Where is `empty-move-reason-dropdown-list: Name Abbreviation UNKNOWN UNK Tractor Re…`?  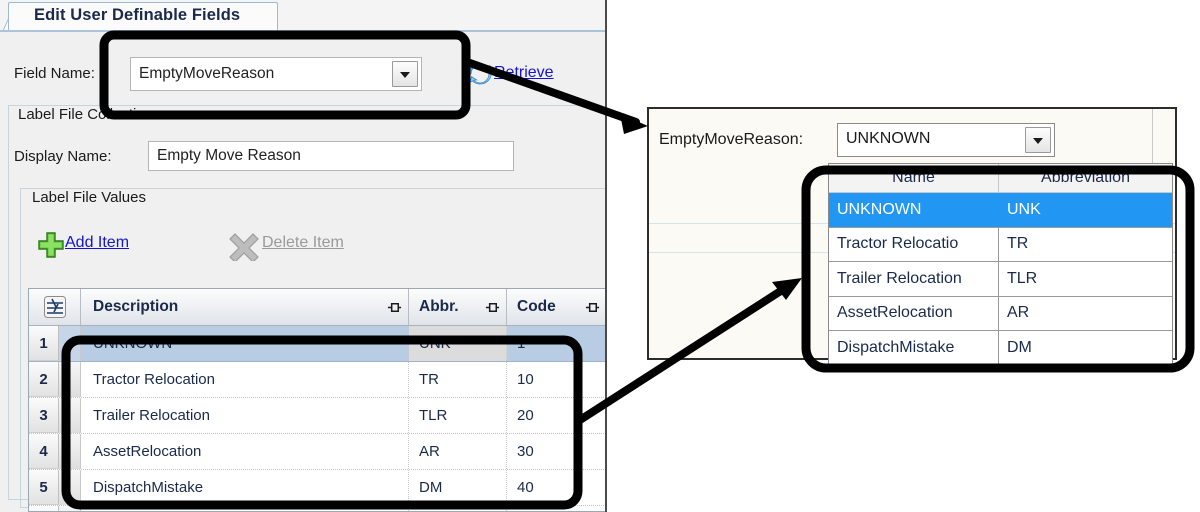 empty-move-reason-dropdown-list: Name Abbreviation UNKNOWN UNK Tractor Re… is located at coordinates (1000, 264).